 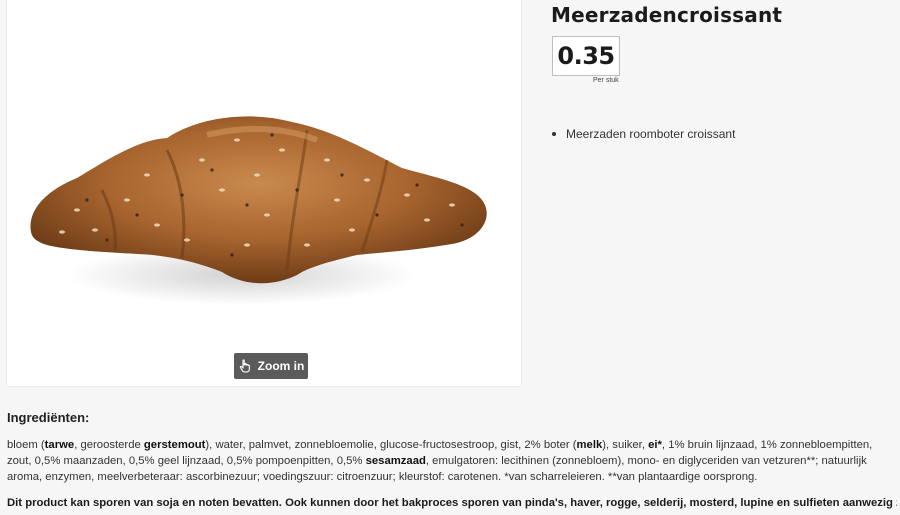 I want to click on ingredients-heading: Ingrediënten:, so click(x=48, y=417).